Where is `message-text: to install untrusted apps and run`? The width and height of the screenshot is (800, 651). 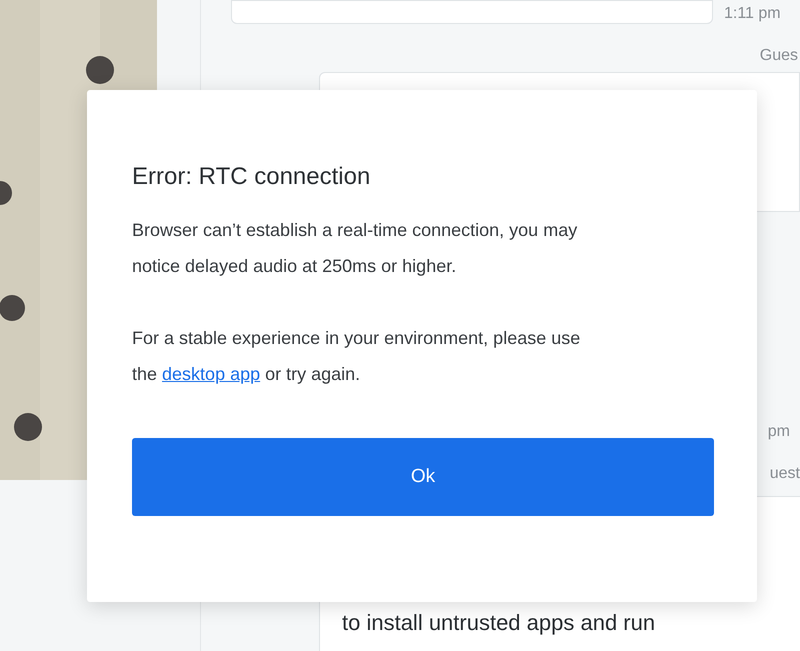 message-text: to install untrusted apps and run is located at coordinates (499, 623).